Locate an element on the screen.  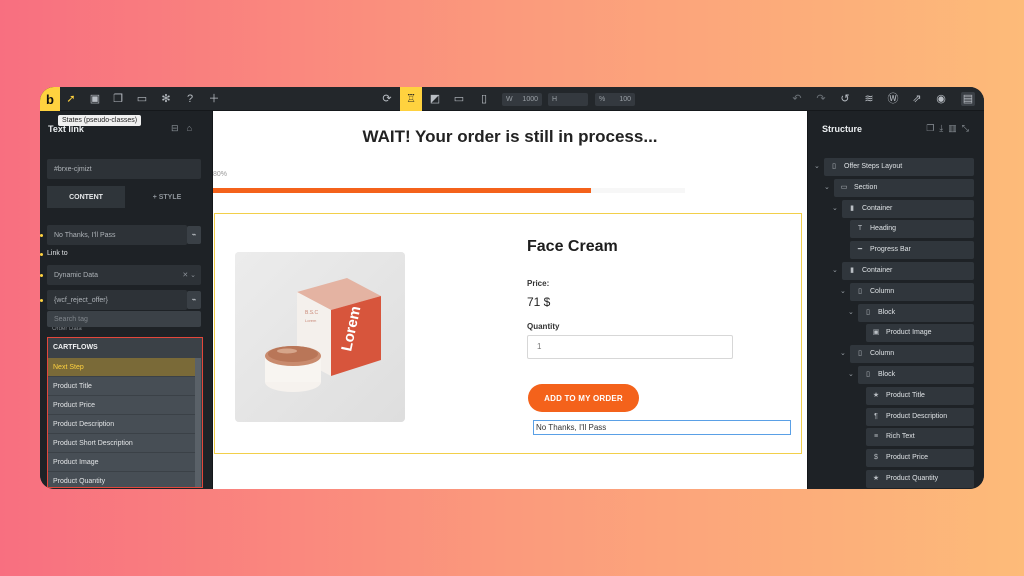
layers-icon: ≋ is located at coordinates (869, 99).